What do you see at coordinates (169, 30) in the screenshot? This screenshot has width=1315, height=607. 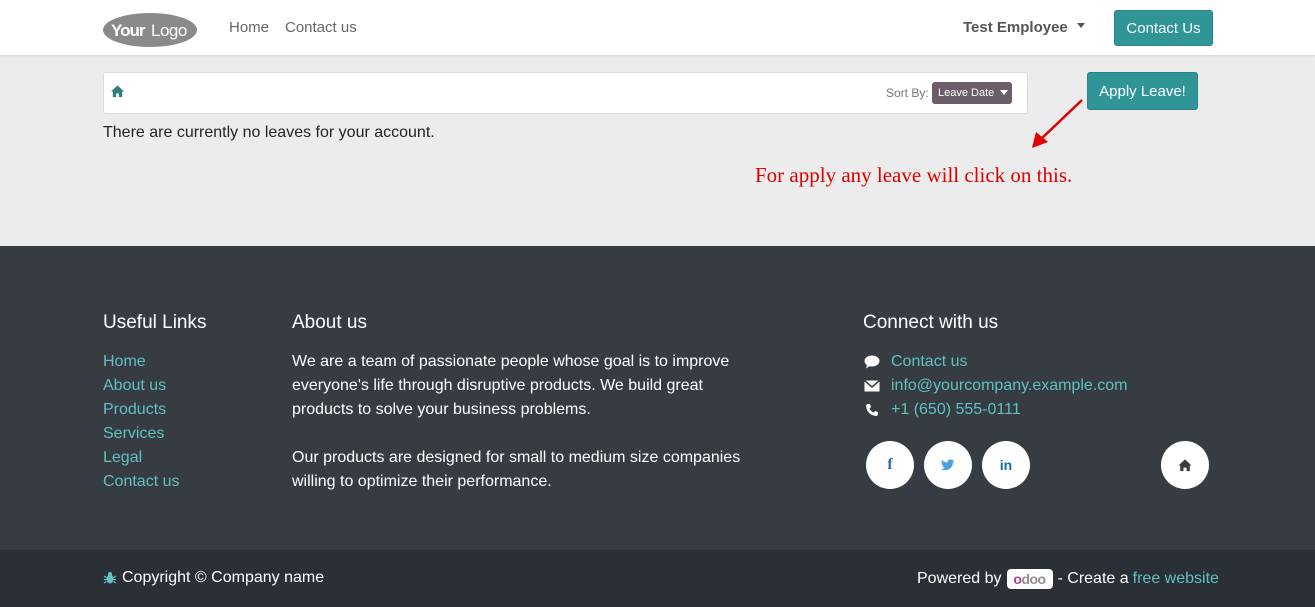 I see `svg-text: Logo` at bounding box center [169, 30].